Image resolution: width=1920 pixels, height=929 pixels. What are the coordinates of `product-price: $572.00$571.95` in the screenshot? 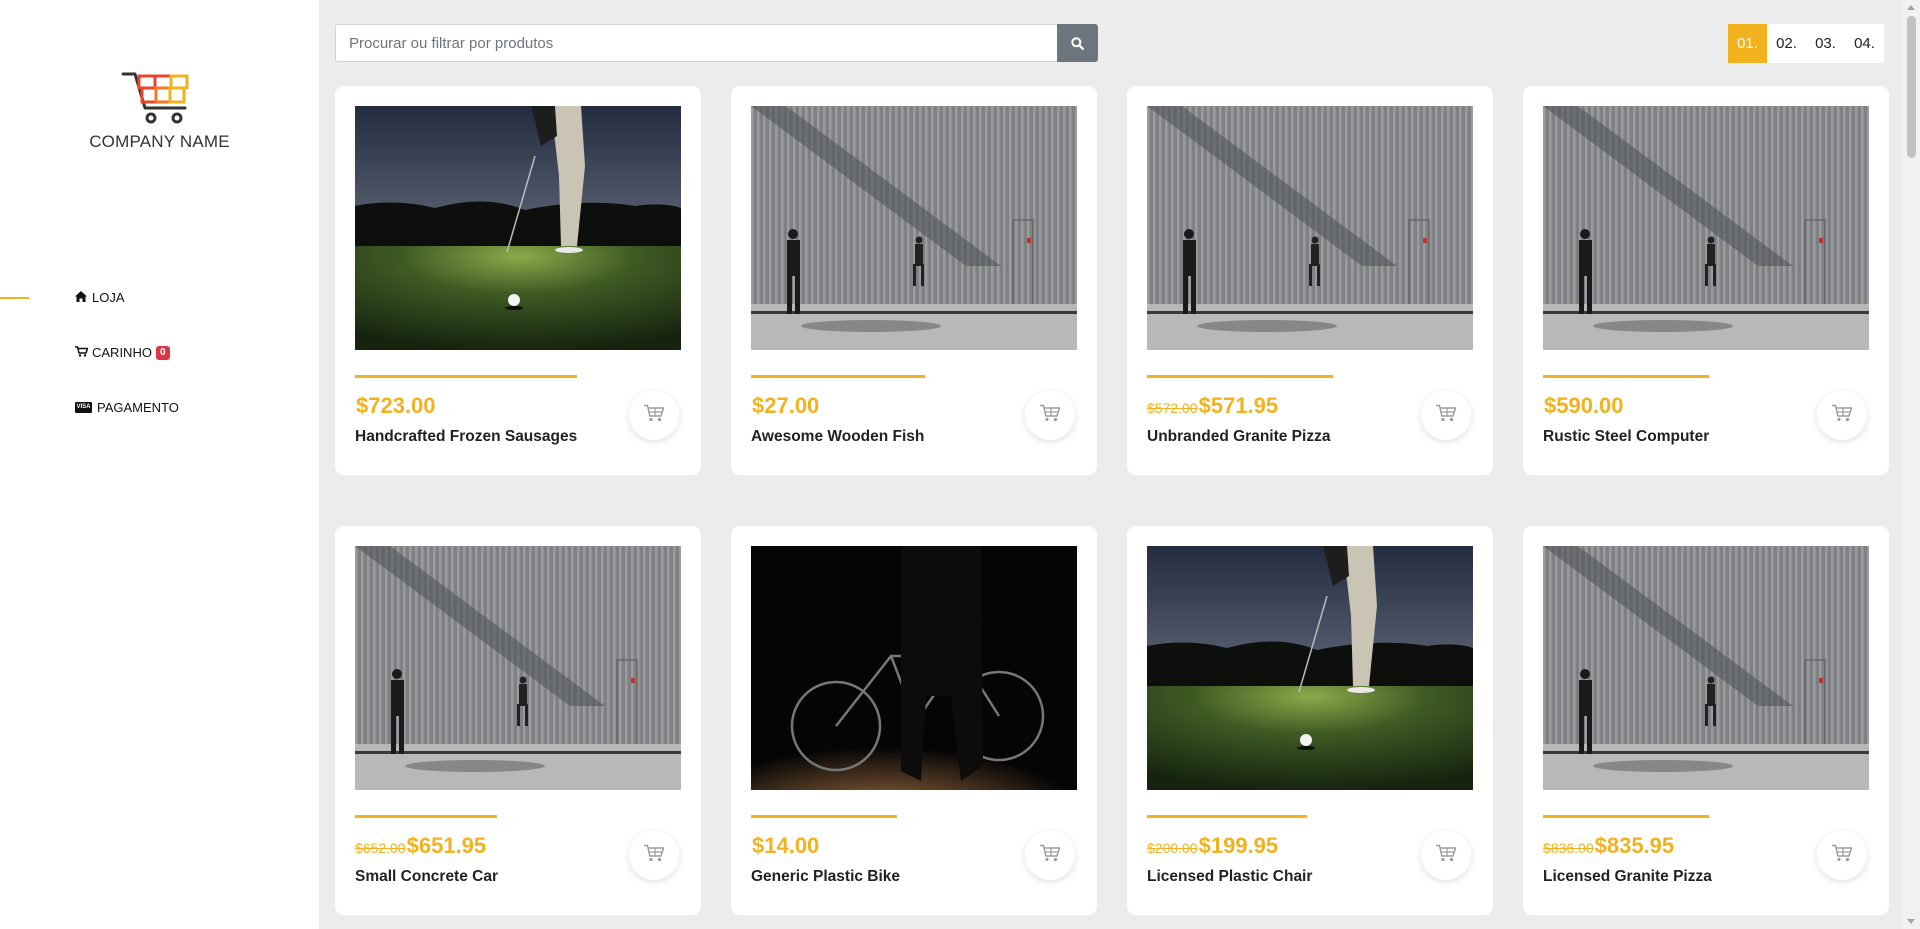 It's located at (1212, 406).